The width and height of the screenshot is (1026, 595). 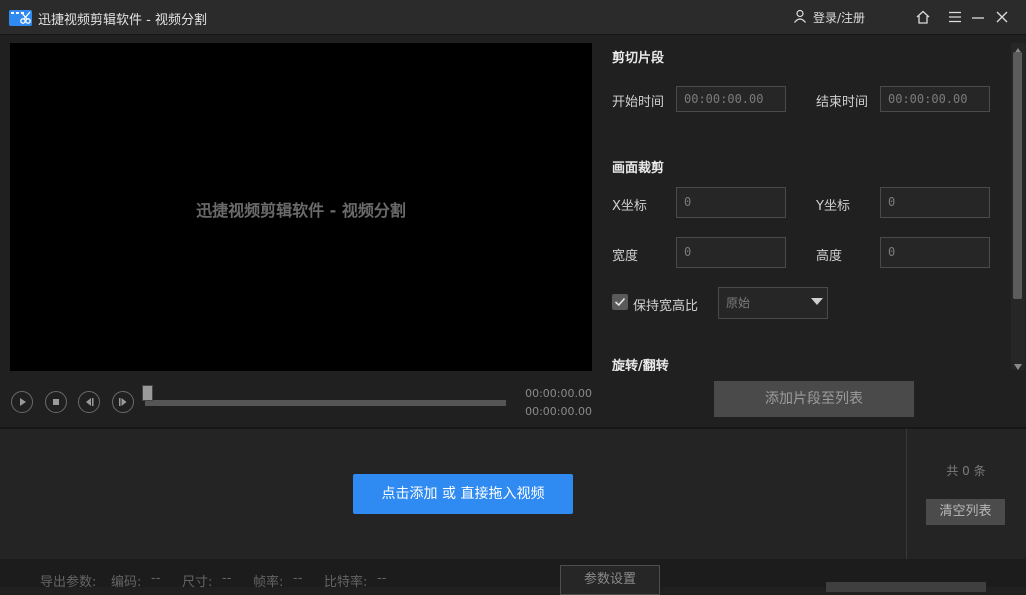 I want to click on x-coordinate-label: X坐标, so click(x=629, y=206).